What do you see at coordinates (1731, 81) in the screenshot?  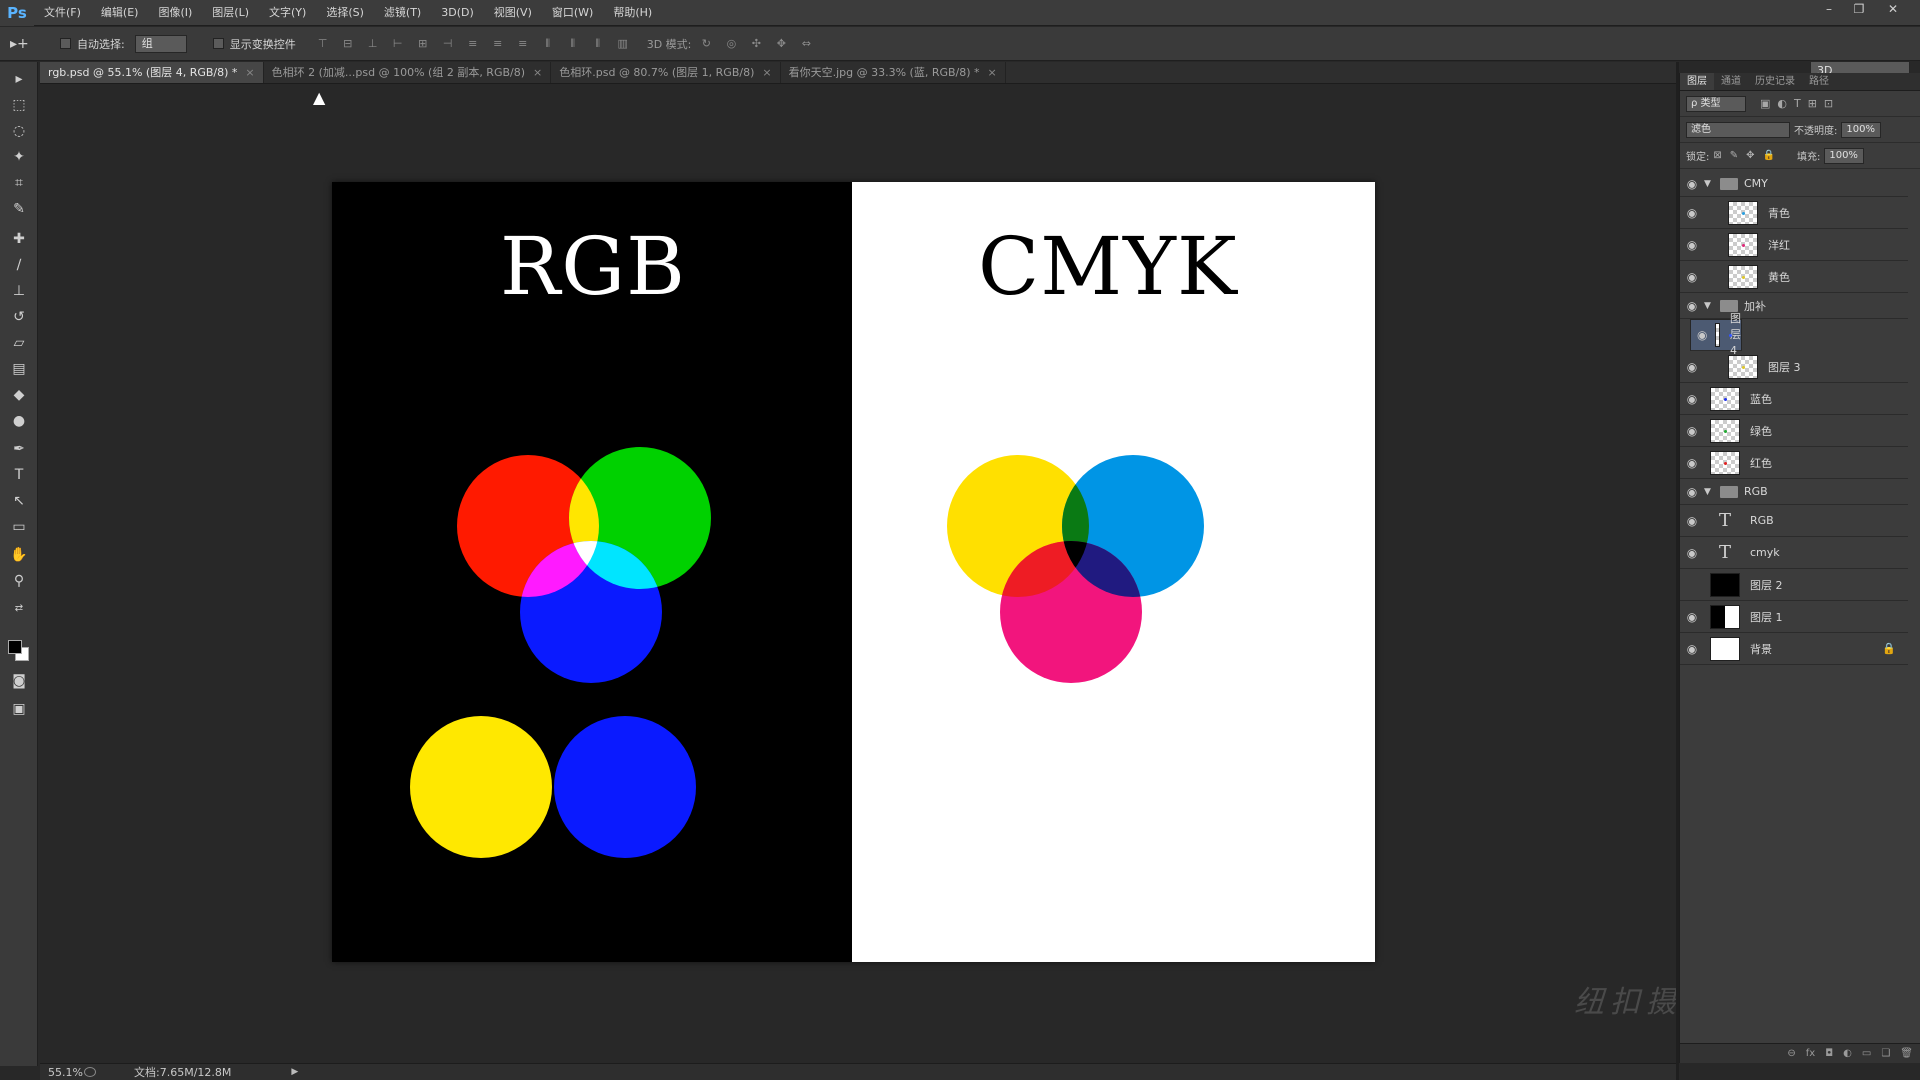 I see `panel-tab: 通道` at bounding box center [1731, 81].